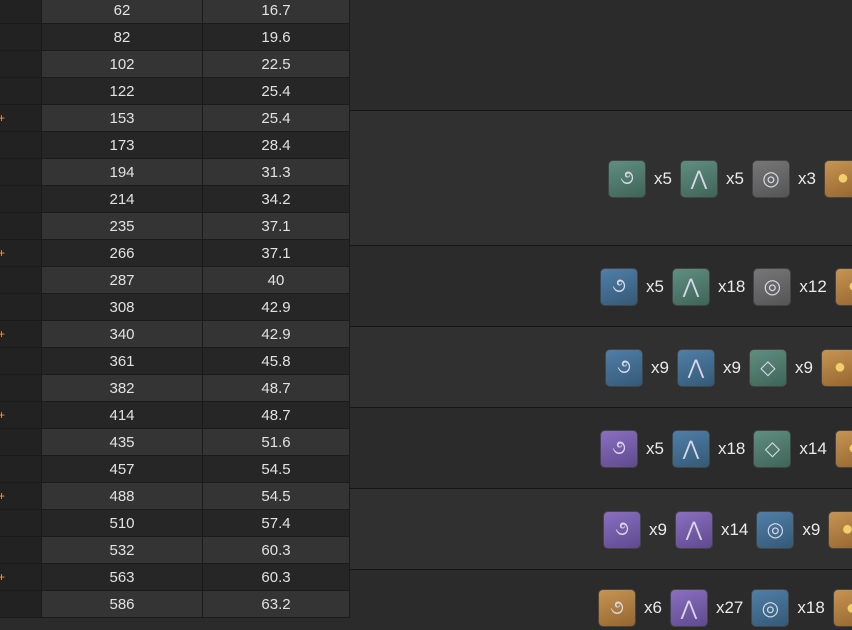 Image resolution: width=852 pixels, height=630 pixels. I want to click on table-row: +563 60.3, so click(175, 577).